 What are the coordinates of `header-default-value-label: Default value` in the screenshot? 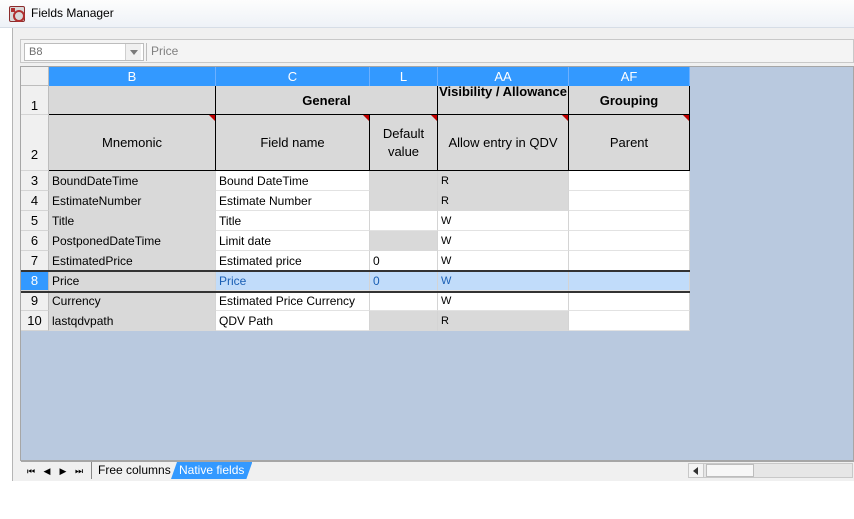 It's located at (403, 142).